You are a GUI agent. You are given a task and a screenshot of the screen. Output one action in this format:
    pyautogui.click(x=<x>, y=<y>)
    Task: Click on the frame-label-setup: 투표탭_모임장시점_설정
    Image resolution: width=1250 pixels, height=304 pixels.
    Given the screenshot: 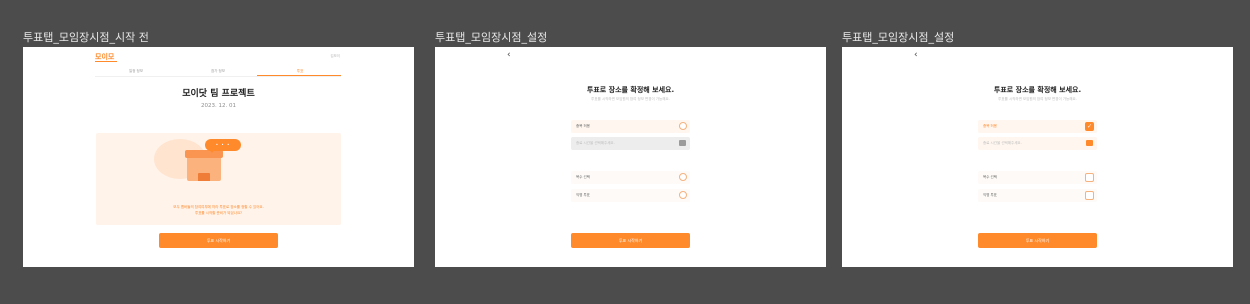 What is the action you would take?
    pyautogui.click(x=491, y=37)
    